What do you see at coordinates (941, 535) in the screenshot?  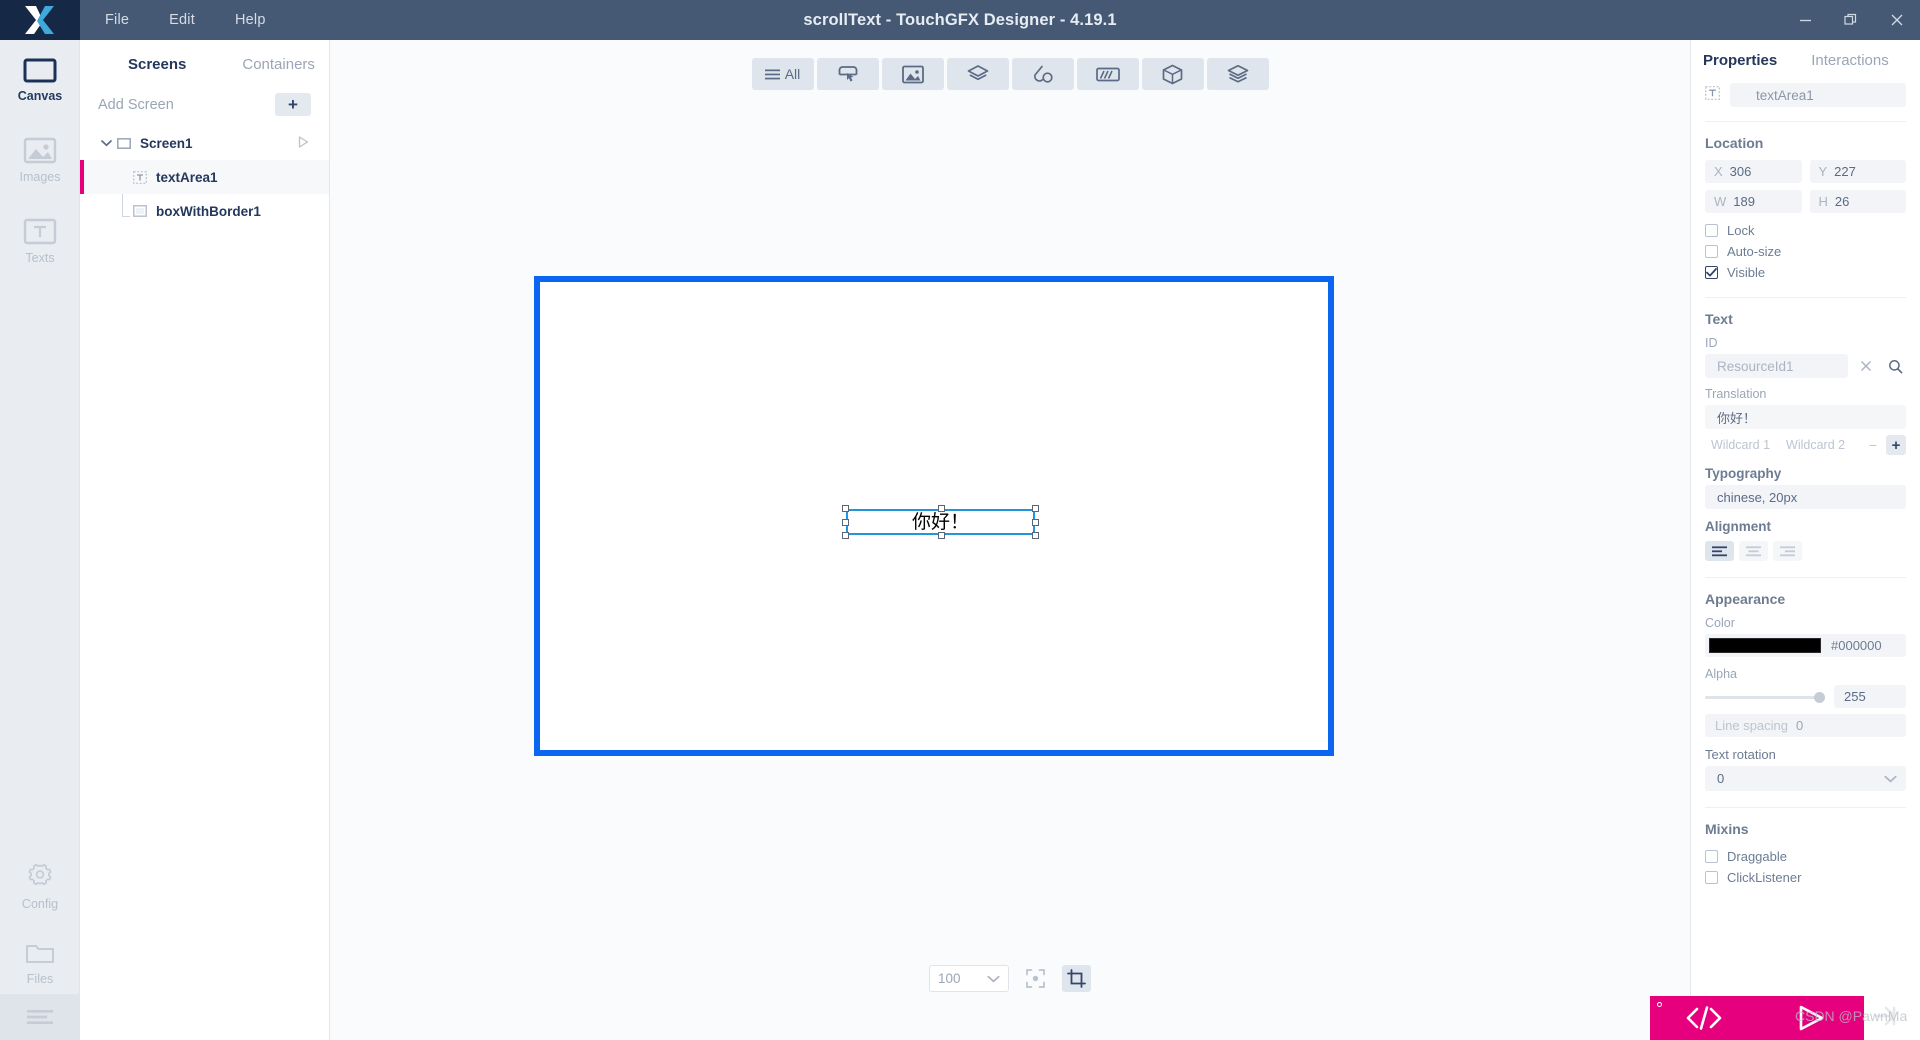 I see `resize-handle-s` at bounding box center [941, 535].